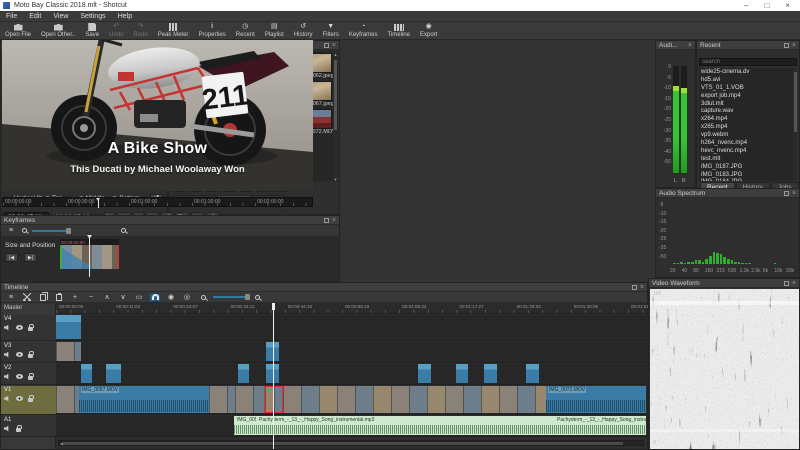  What do you see at coordinates (125, 16) in the screenshot?
I see `menu-help: Help` at bounding box center [125, 16].